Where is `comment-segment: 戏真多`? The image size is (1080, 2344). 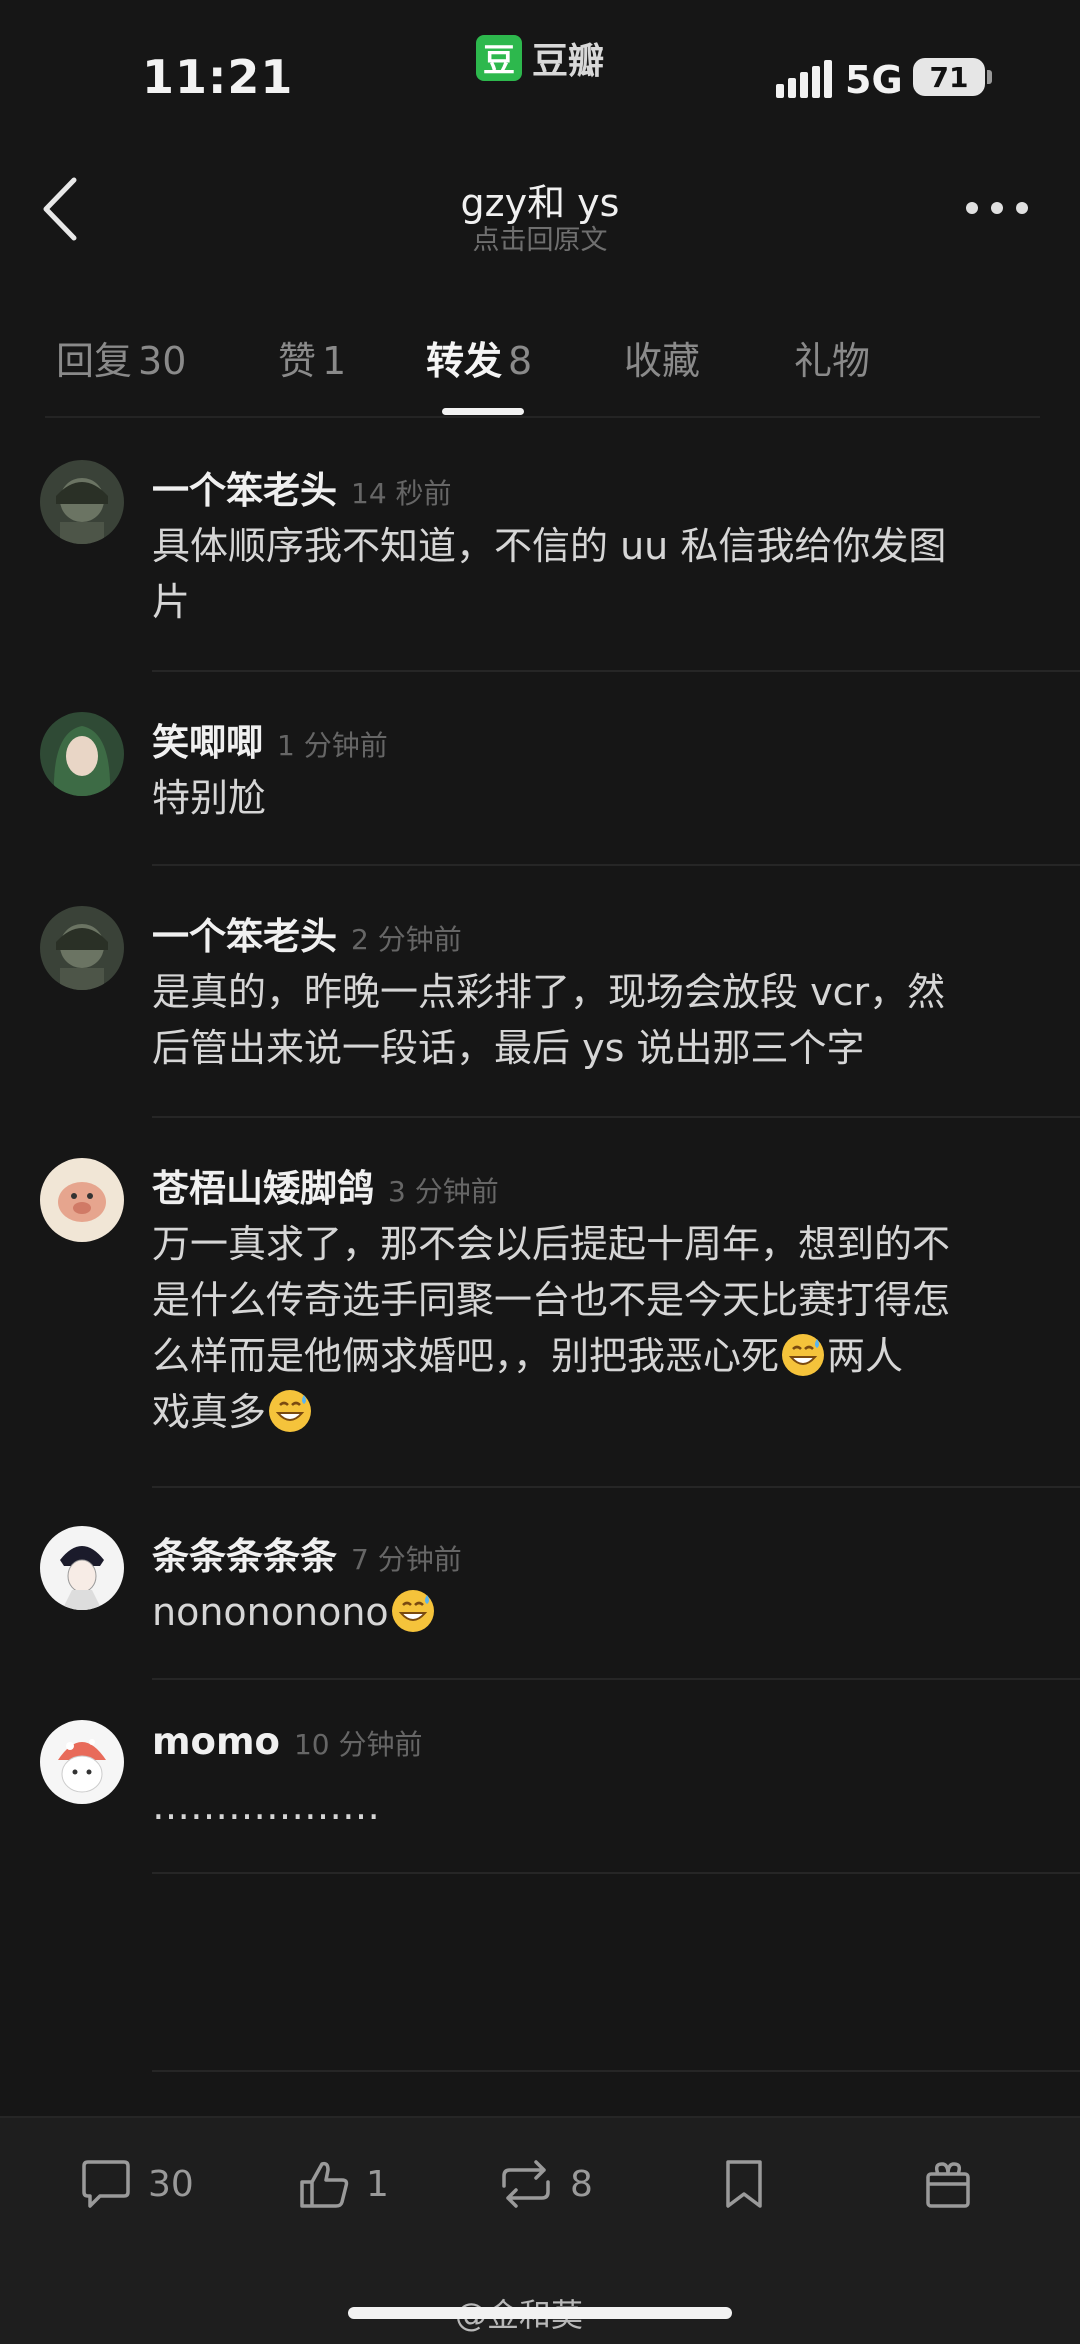
comment-segment: 戏真多 is located at coordinates (209, 1412).